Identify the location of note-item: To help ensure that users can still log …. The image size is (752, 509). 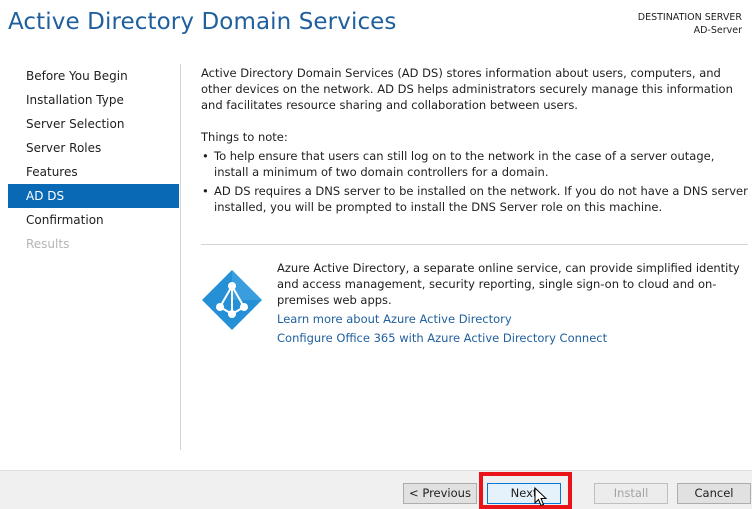
(475, 164).